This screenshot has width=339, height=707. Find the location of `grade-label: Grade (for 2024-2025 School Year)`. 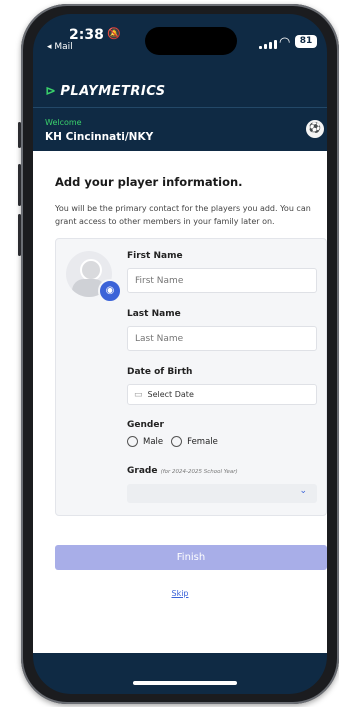

grade-label: Grade (for 2024-2025 School Year) is located at coordinates (182, 471).